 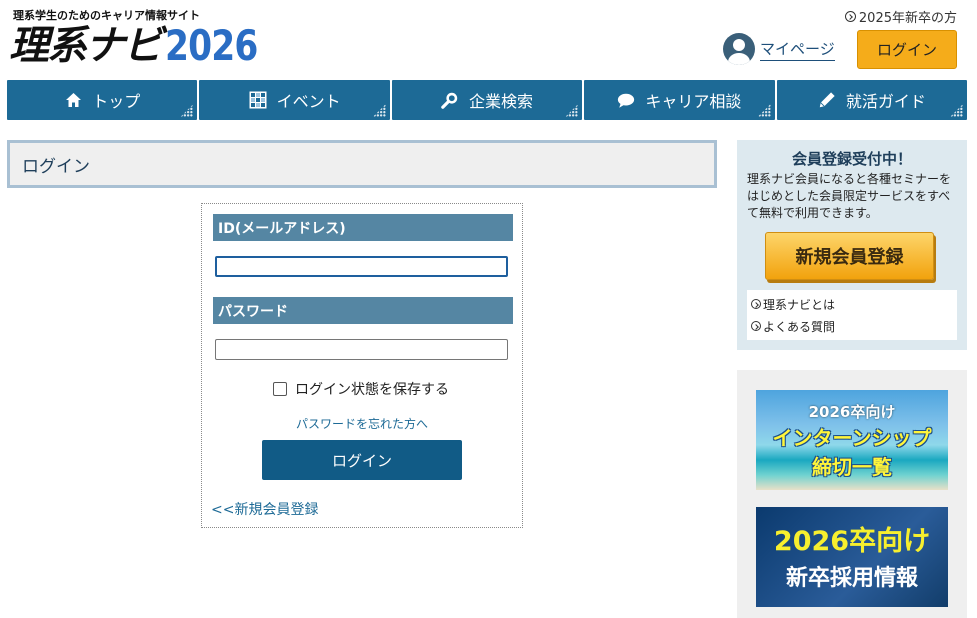 I want to click on forgot-password-link: パスワードを忘れた方へ, so click(x=362, y=423).